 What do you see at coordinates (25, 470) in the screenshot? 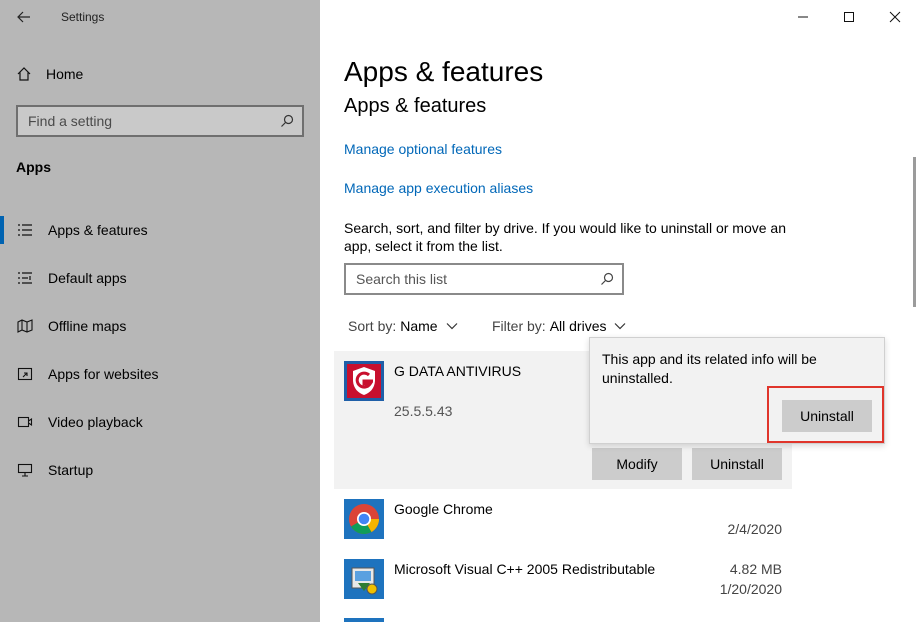
I see `startup-icon` at bounding box center [25, 470].